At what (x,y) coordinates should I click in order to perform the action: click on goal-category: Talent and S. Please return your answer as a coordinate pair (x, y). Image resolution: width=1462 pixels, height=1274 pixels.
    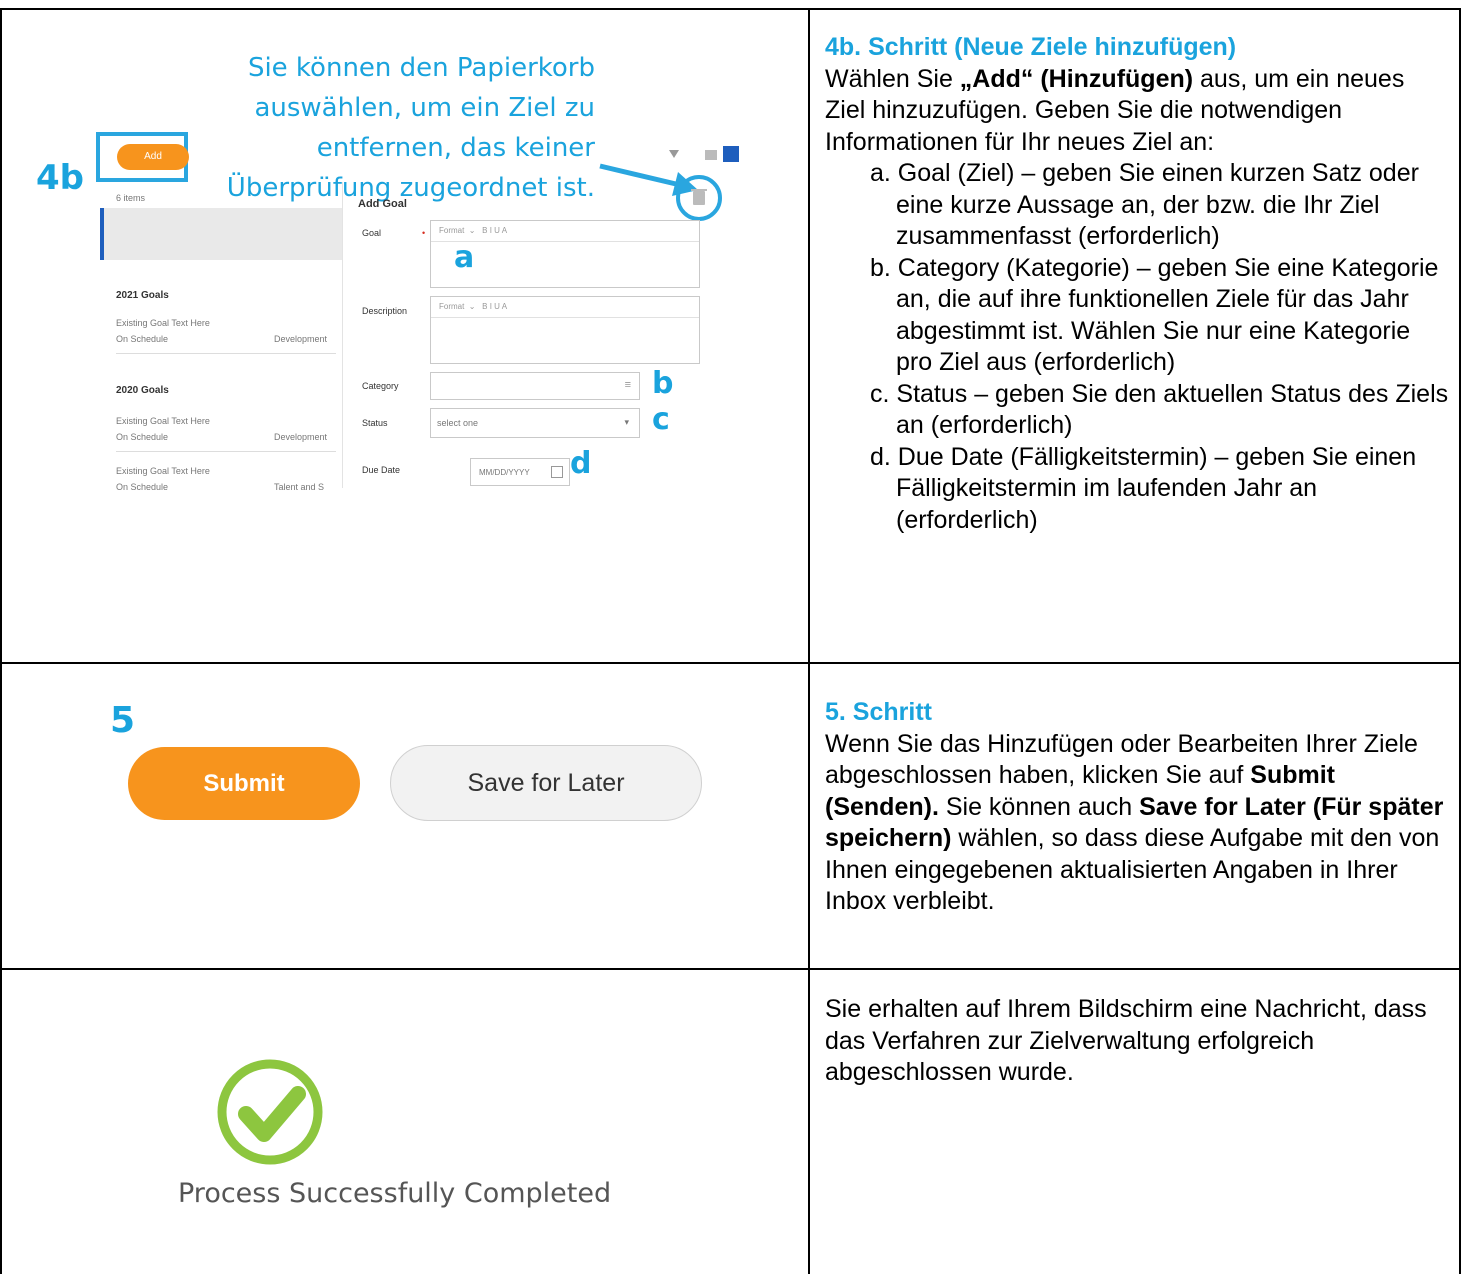
    Looking at the image, I should click on (299, 487).